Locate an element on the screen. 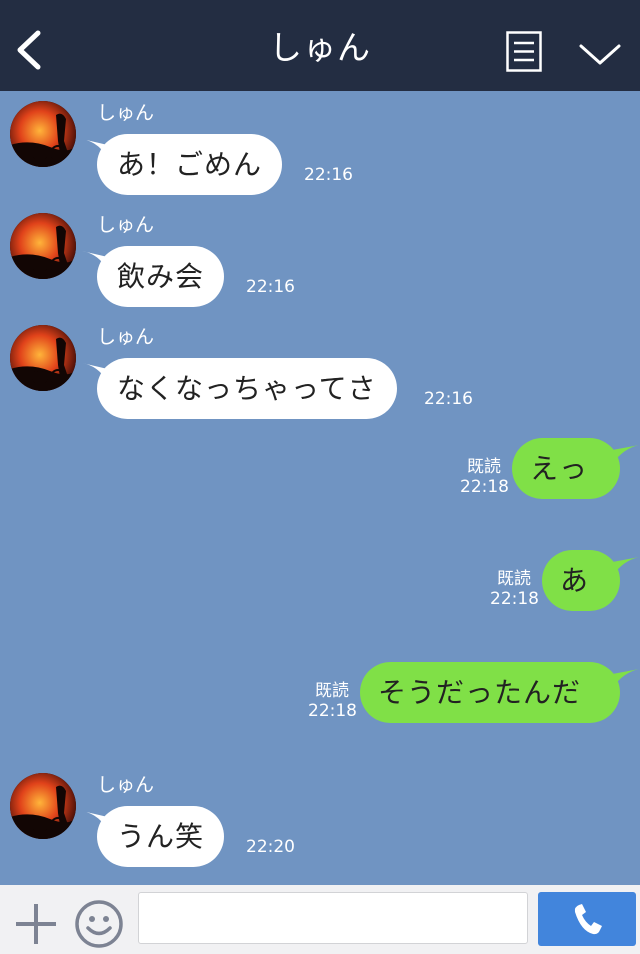 Image resolution: width=640 pixels, height=954 pixels. chat-header: しゅん is located at coordinates (320, 45).